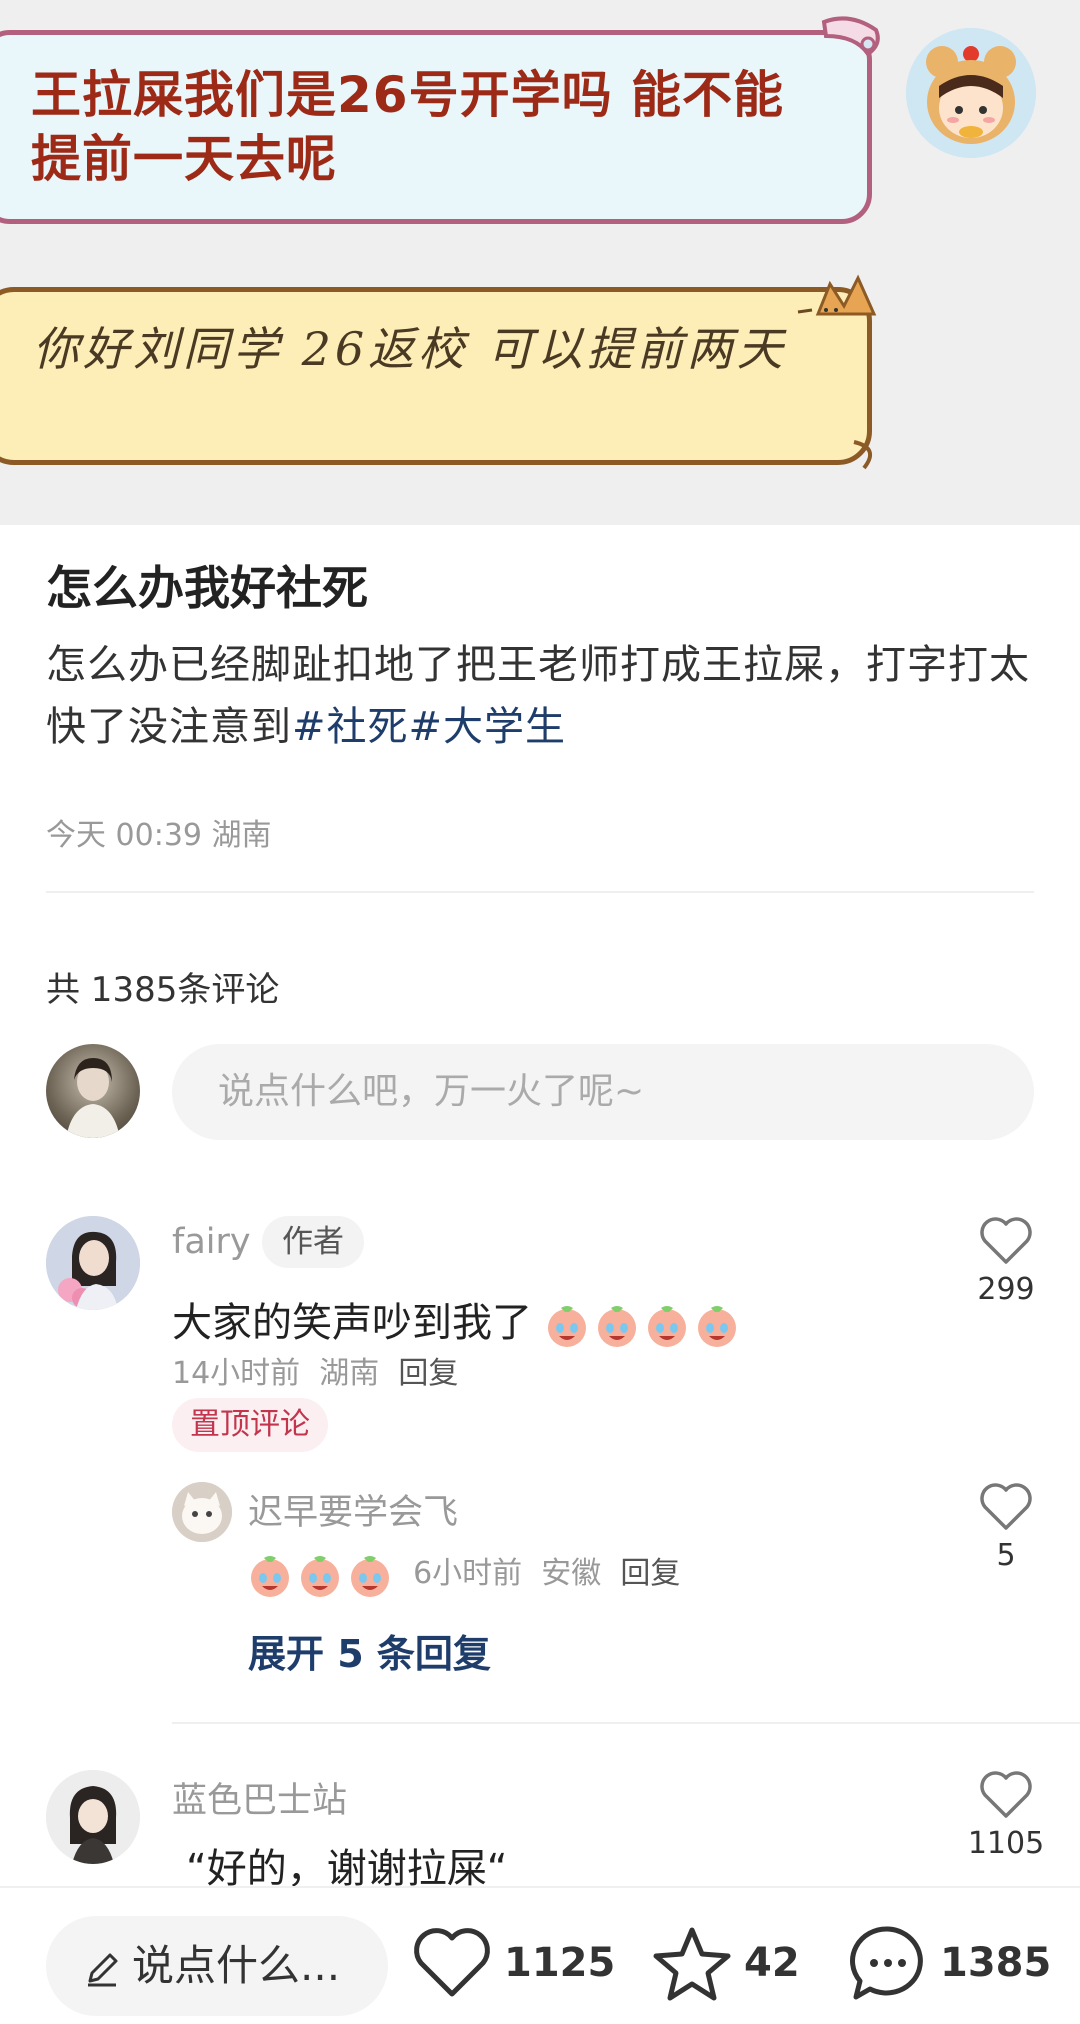 The height and width of the screenshot is (2024, 1080). I want to click on commenter-name: 蓝色巴士站, so click(259, 1797).